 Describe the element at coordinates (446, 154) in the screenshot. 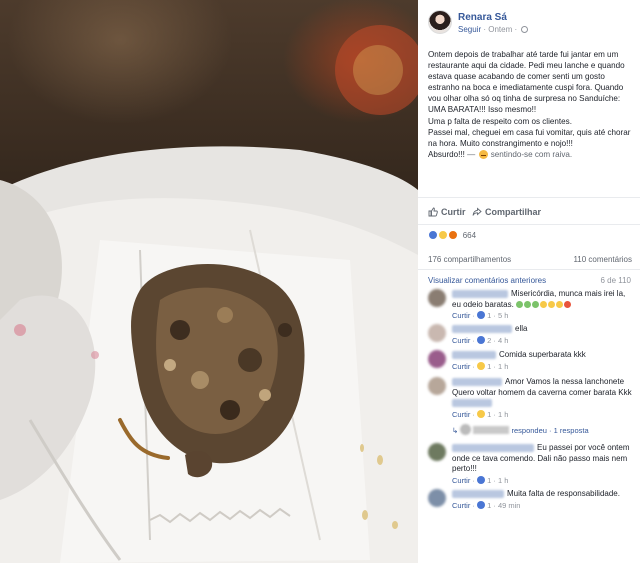

I see `final-word: Absurdo!!!` at that location.